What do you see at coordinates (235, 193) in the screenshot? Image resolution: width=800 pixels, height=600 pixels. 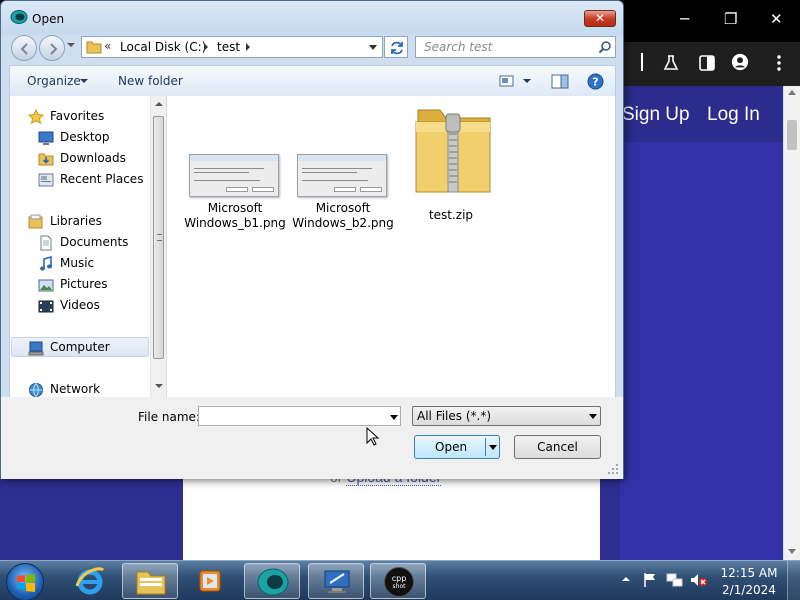 I see `file-item: Microsoft Windows_b1.png` at bounding box center [235, 193].